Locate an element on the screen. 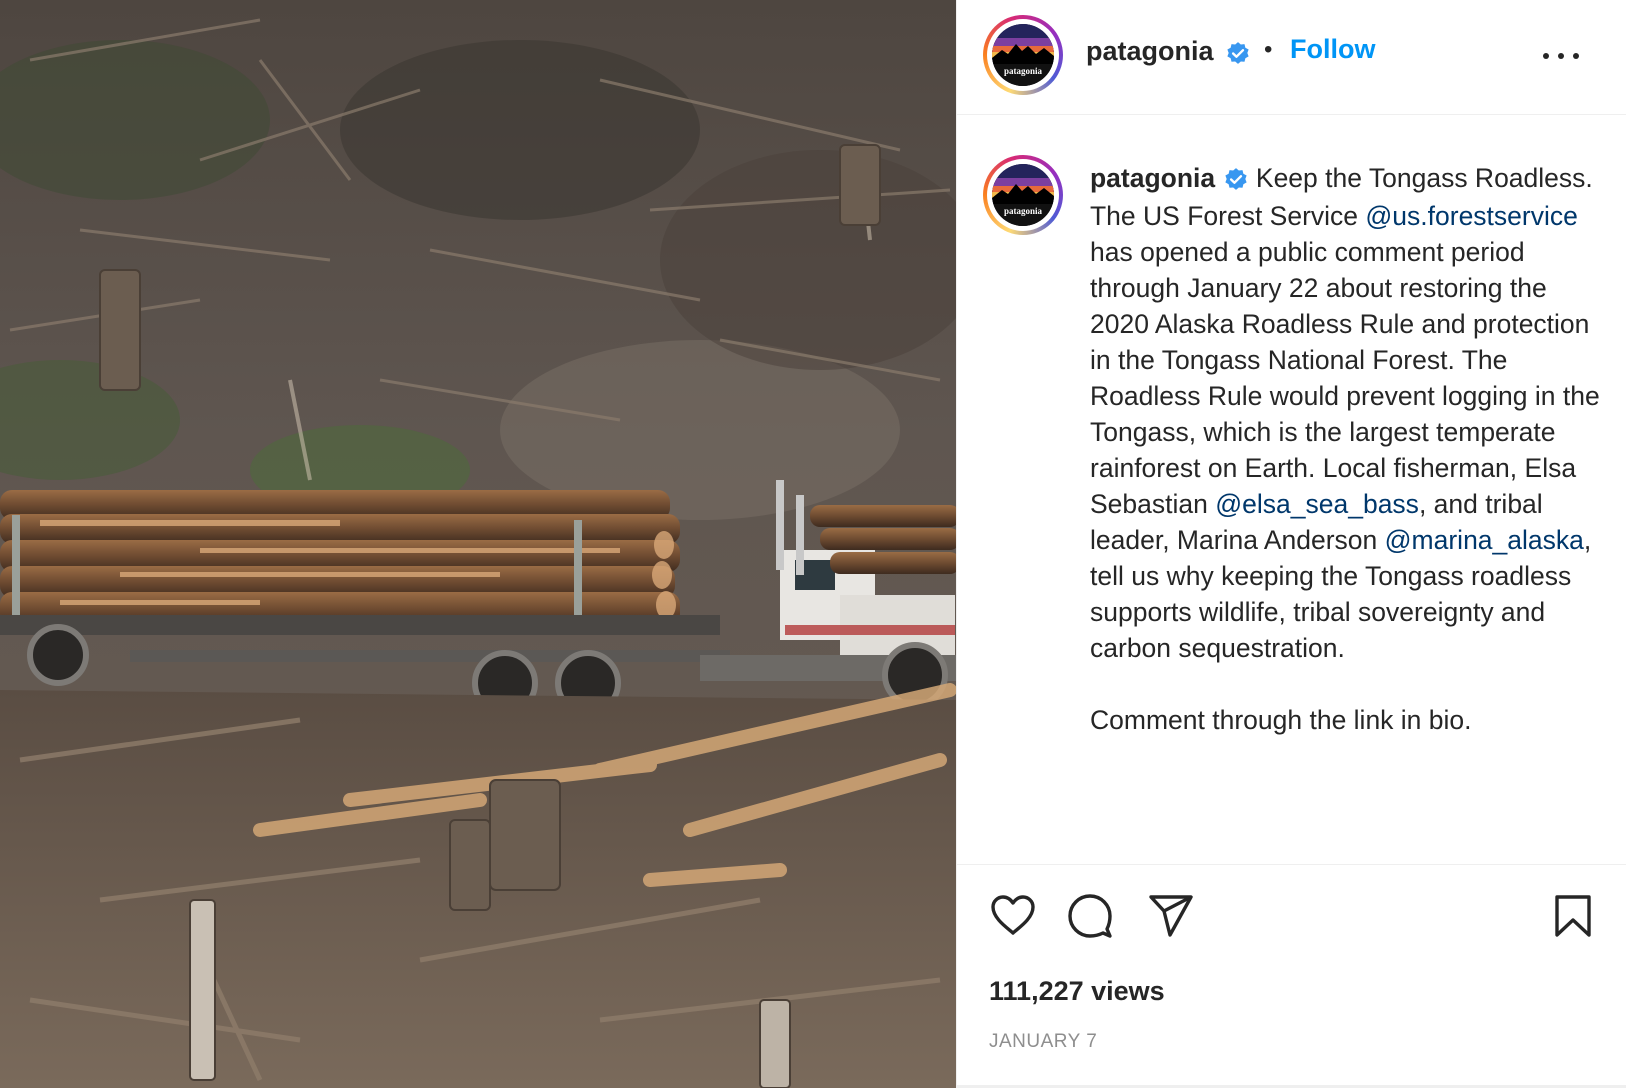 This screenshot has width=1626, height=1088. divider is located at coordinates (1291, 864).